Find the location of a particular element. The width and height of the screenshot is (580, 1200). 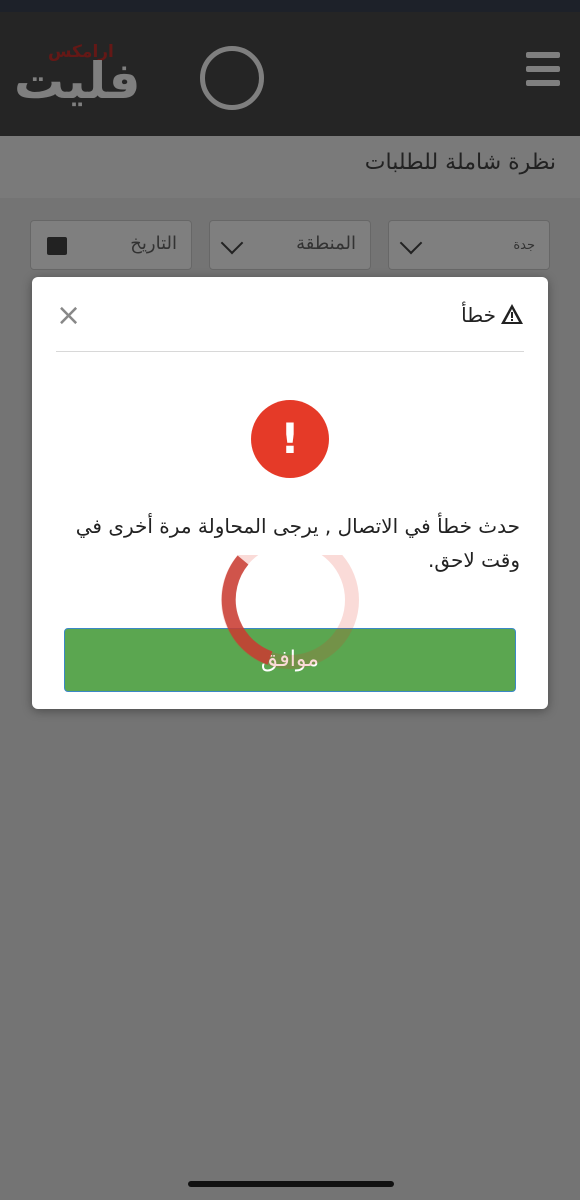

loading-spinner-icon is located at coordinates (290, 612).